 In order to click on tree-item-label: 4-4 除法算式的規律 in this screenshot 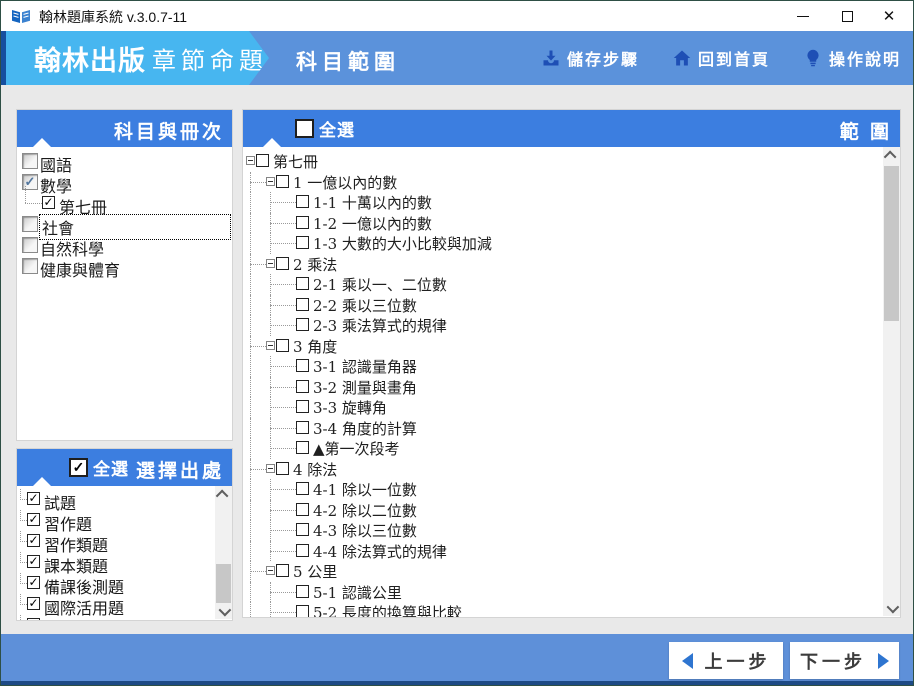, I will do `click(380, 551)`.